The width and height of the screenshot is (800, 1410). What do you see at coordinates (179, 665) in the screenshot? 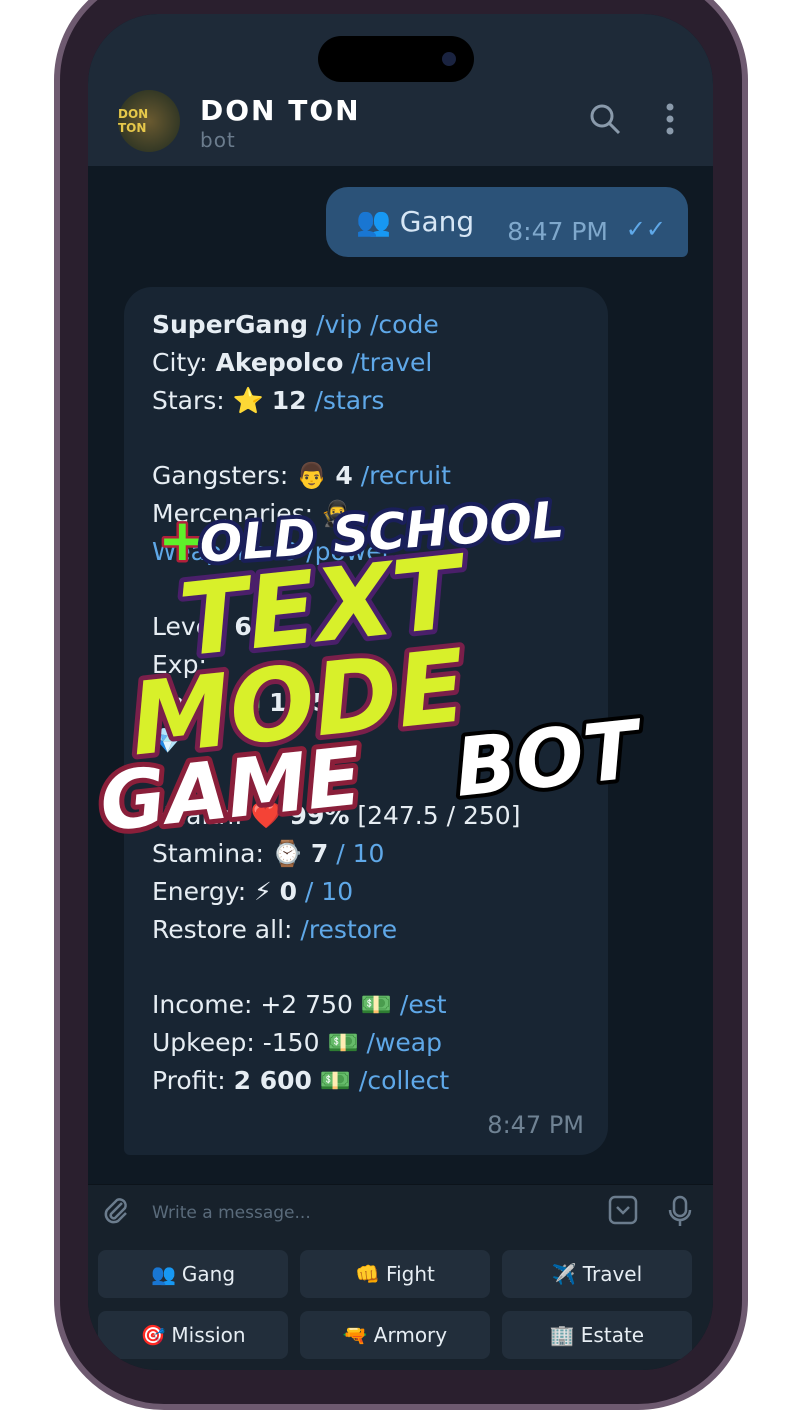
I see `line-text: Exp:` at bounding box center [179, 665].